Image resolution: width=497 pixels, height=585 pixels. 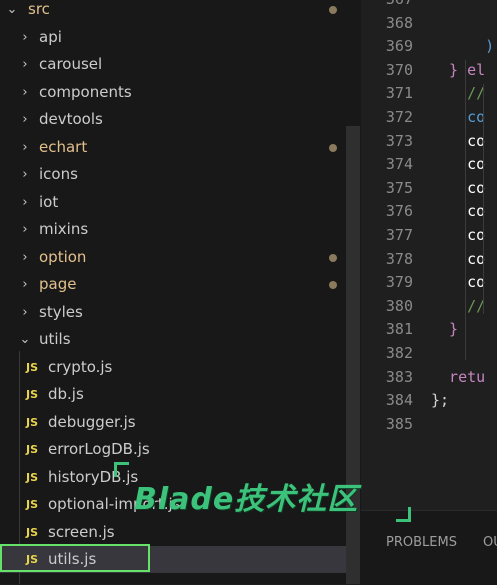 I want to click on tree-item-label: components, so click(x=85, y=91).